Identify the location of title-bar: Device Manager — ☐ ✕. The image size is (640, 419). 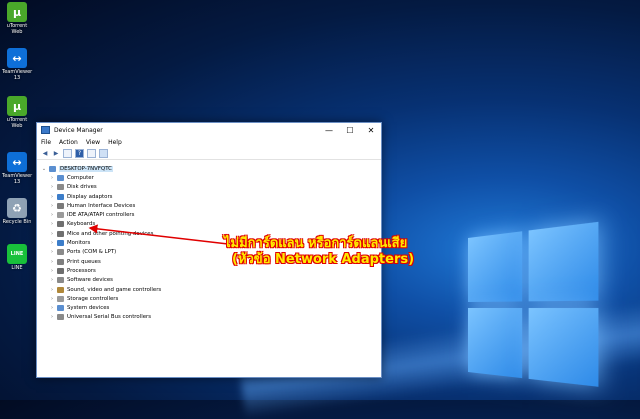
(209, 130).